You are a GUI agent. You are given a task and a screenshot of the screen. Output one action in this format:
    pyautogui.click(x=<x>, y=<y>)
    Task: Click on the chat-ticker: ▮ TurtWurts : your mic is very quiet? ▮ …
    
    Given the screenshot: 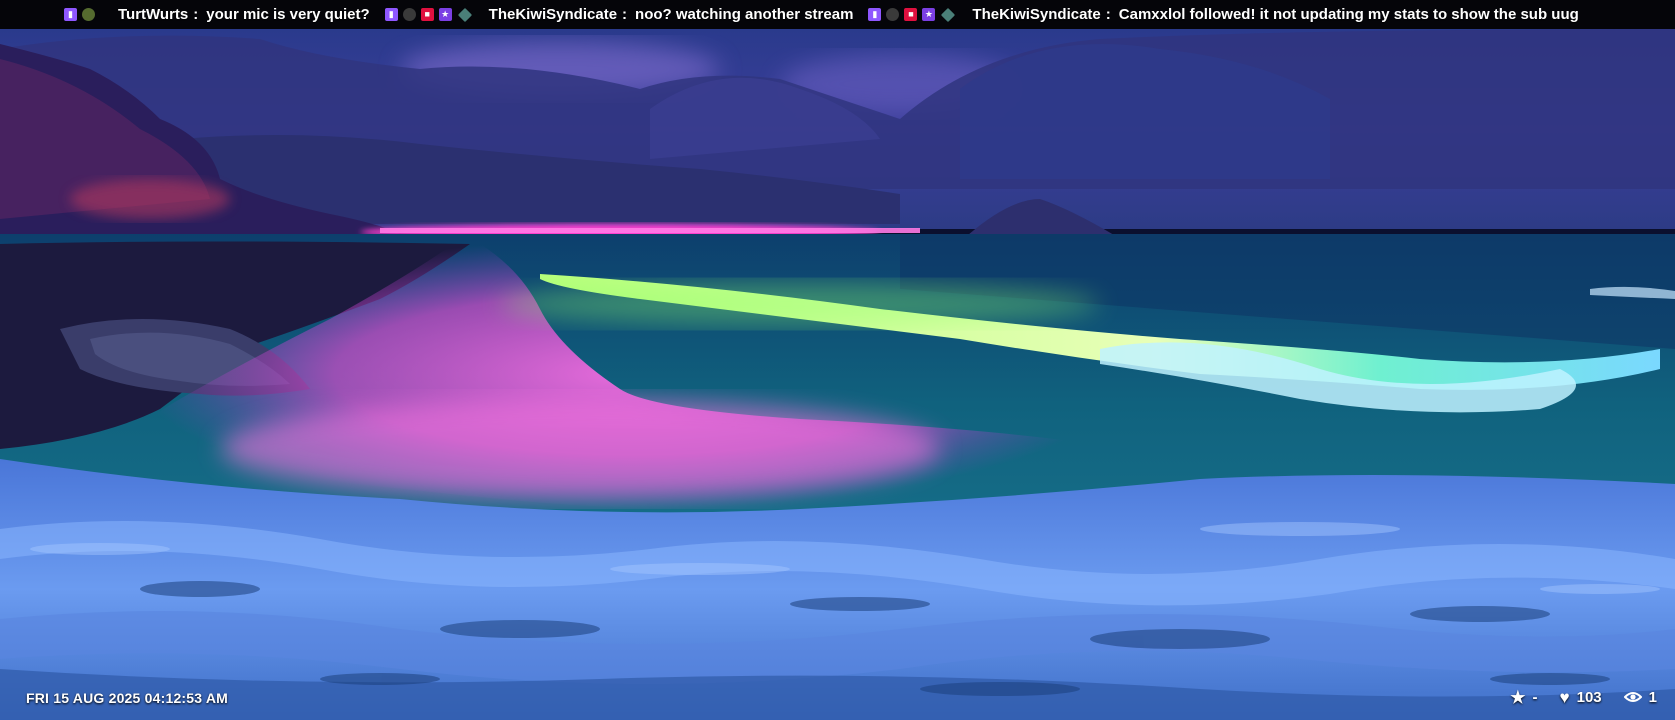 What is the action you would take?
    pyautogui.click(x=837, y=14)
    